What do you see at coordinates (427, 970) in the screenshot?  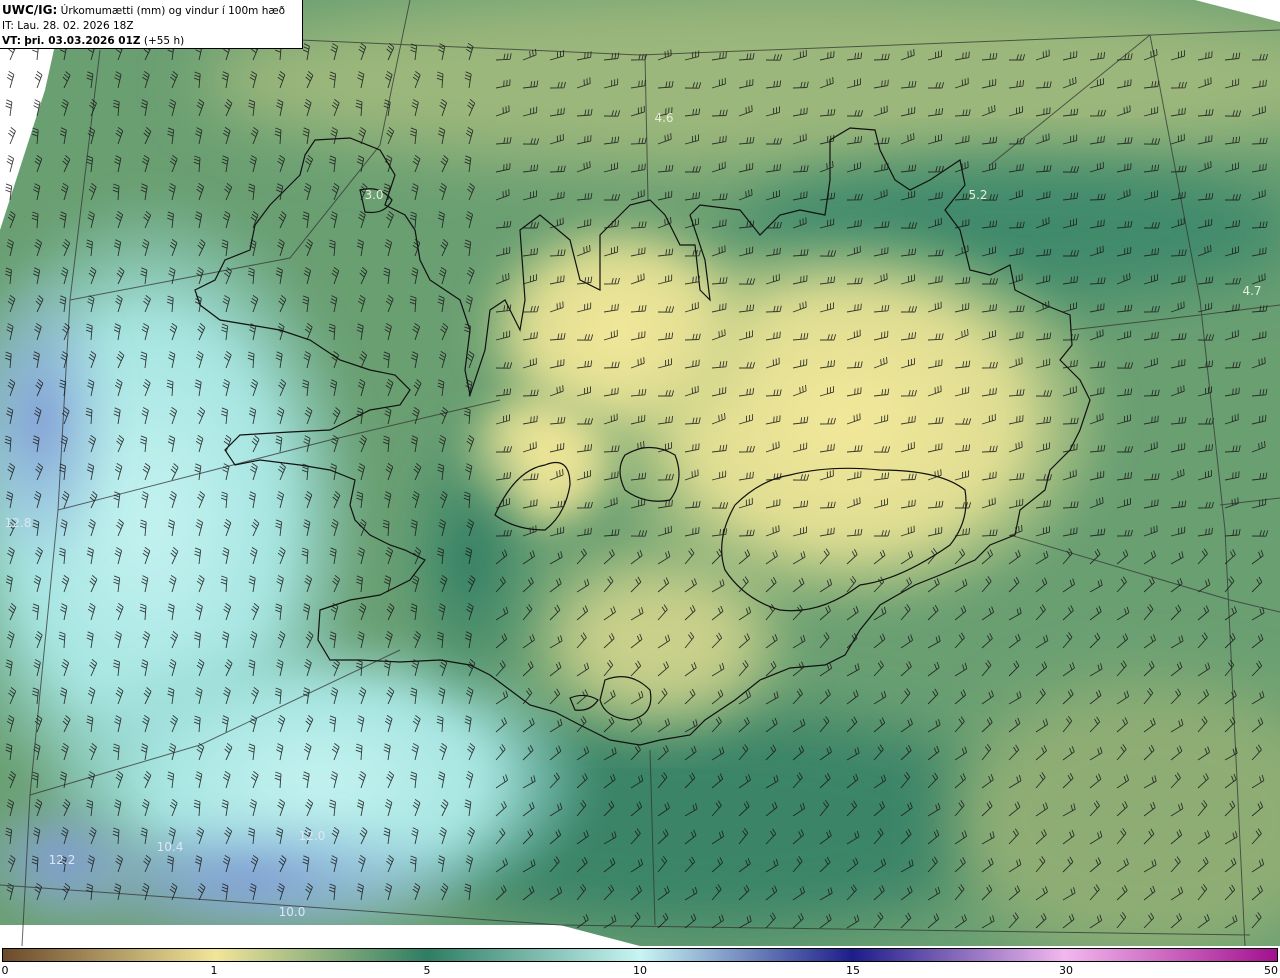 I see `colorbar-tick: 5` at bounding box center [427, 970].